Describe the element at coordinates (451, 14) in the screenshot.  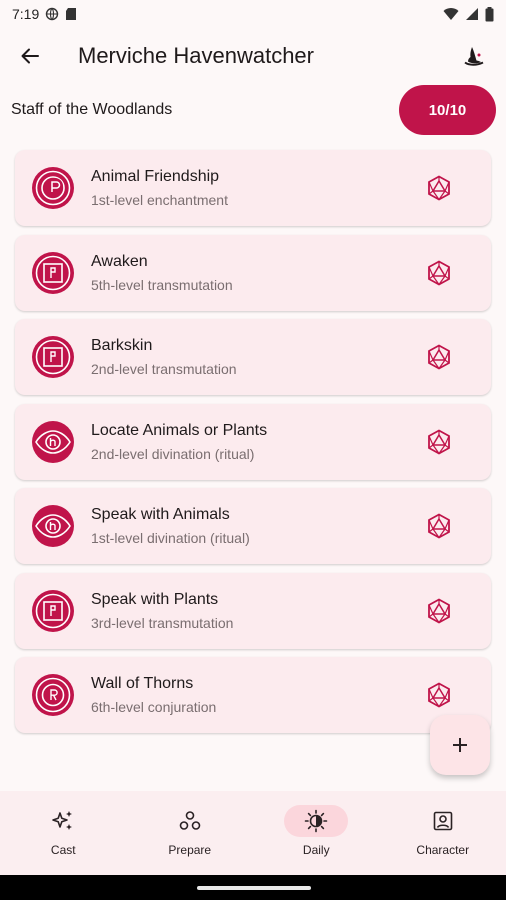
I see `wifi-icon` at that location.